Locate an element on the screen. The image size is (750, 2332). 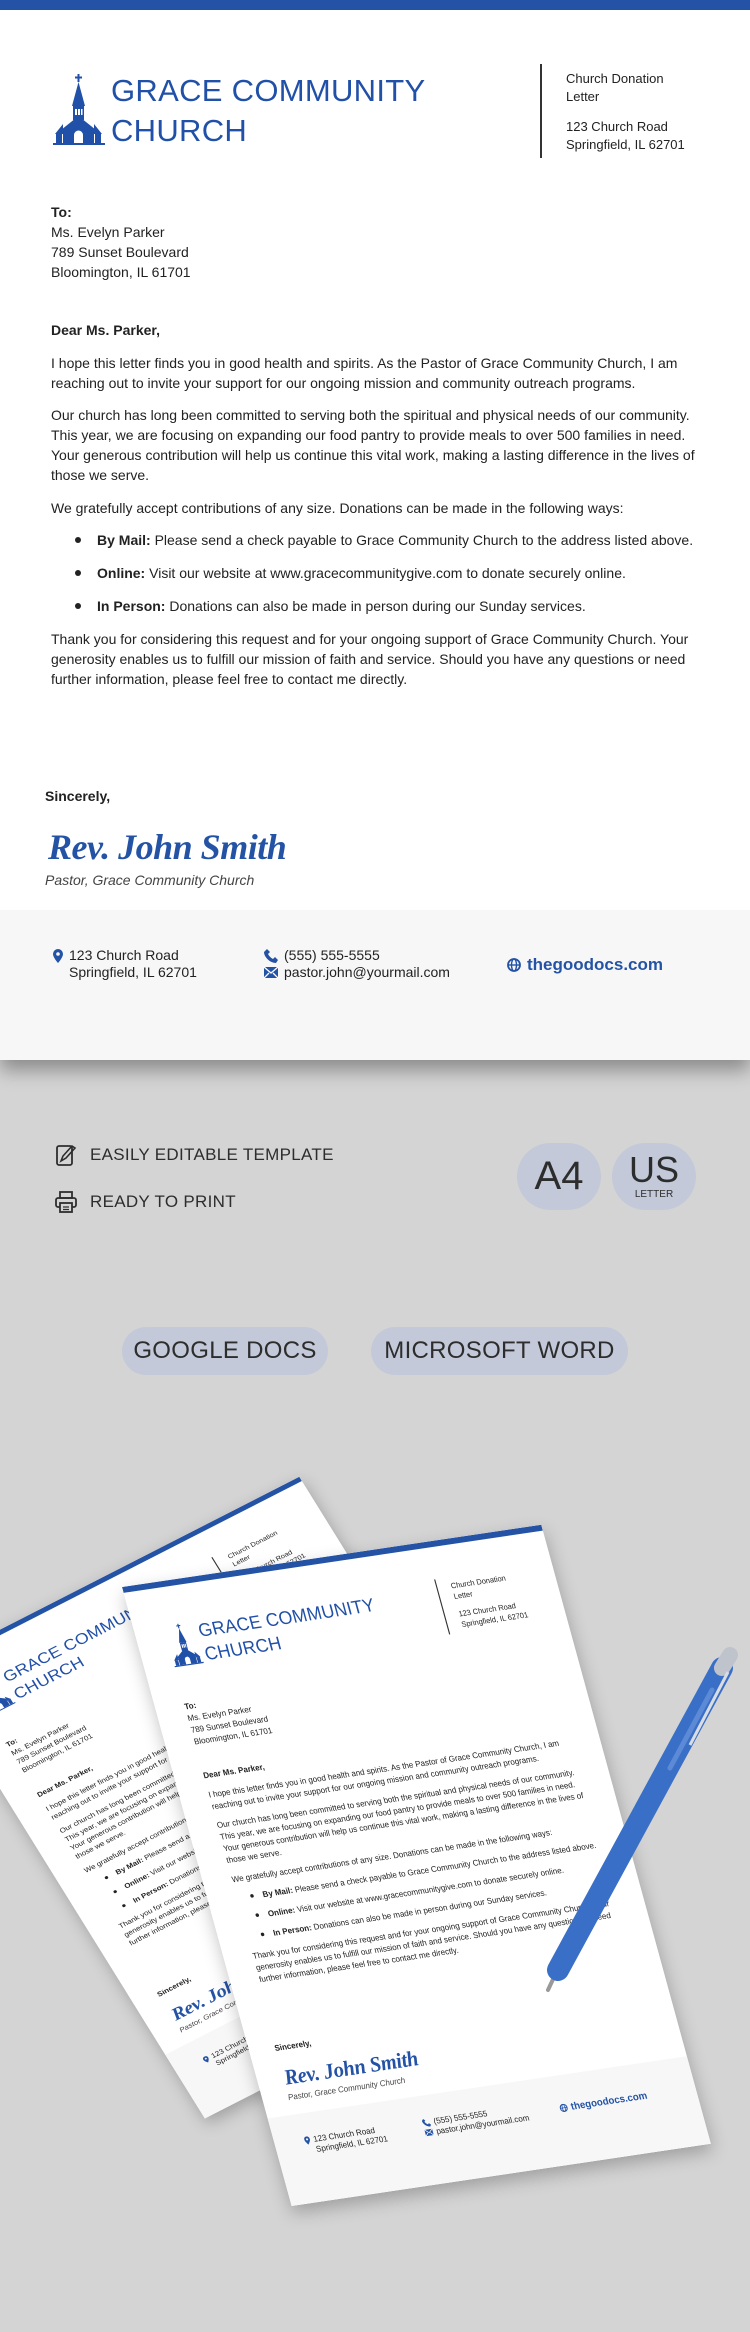
header-address-1: 123 Church Road is located at coordinates (617, 126).